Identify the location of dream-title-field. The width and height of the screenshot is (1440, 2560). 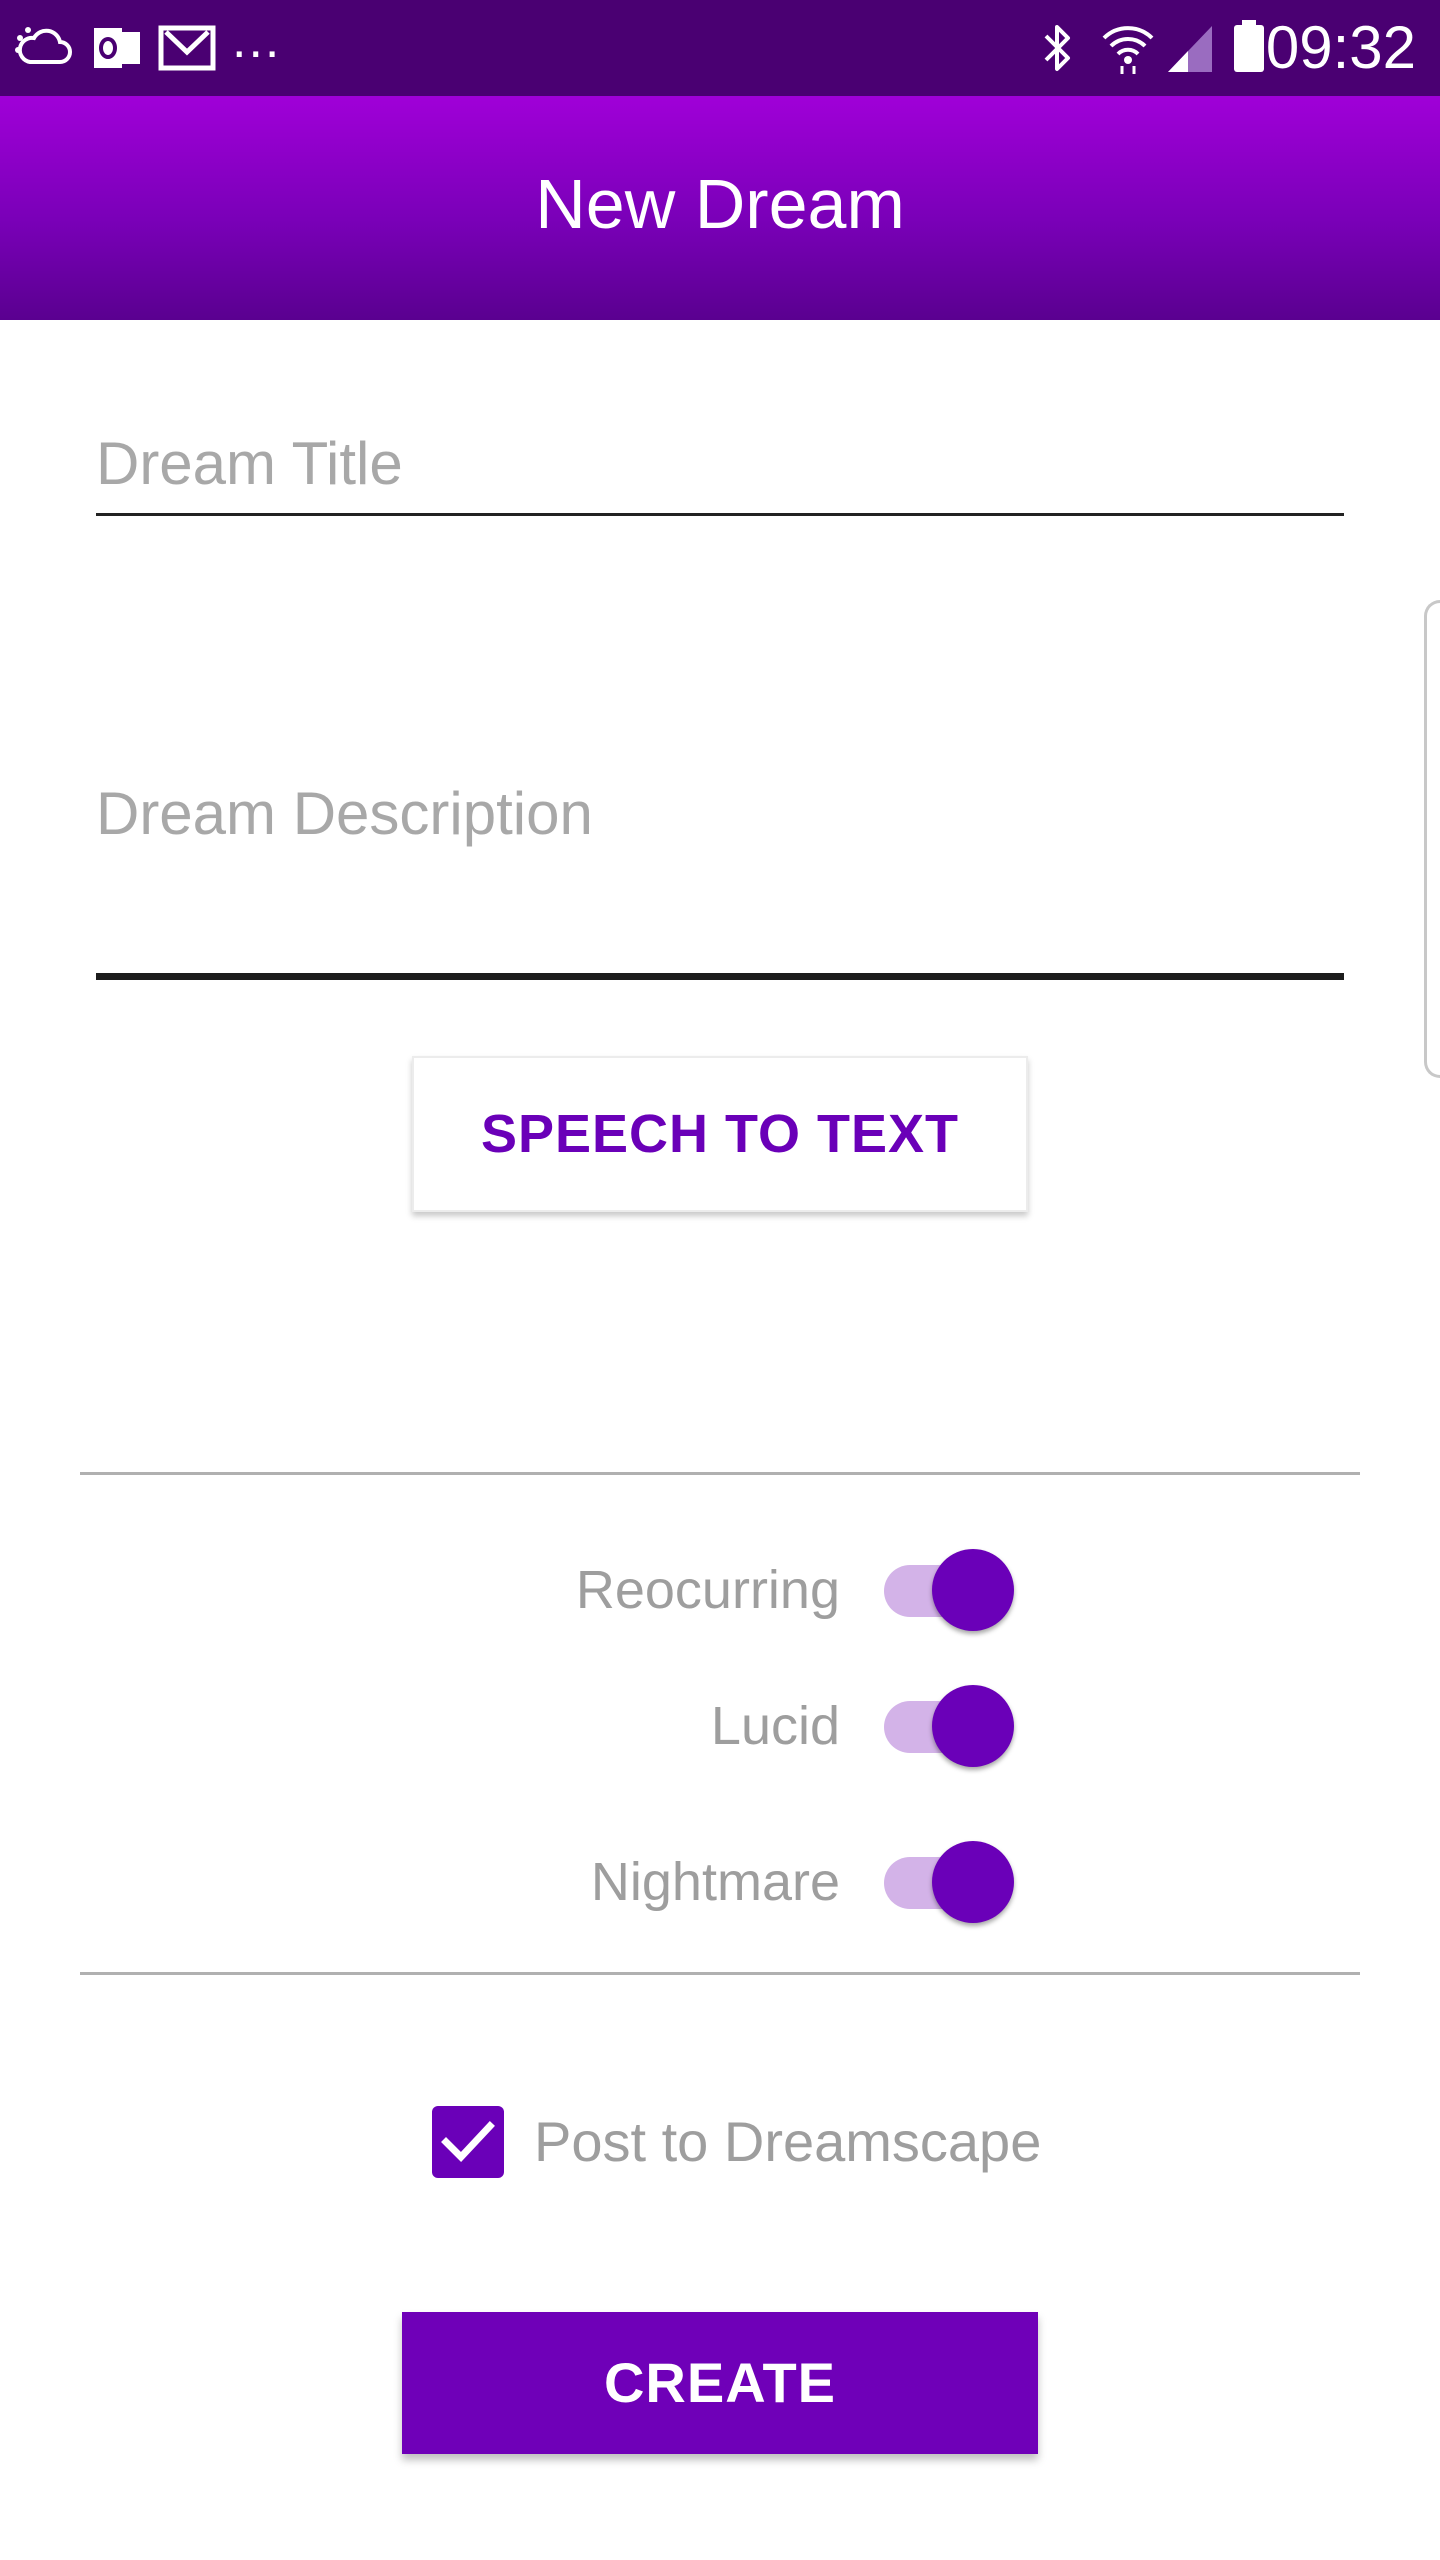
(720, 468).